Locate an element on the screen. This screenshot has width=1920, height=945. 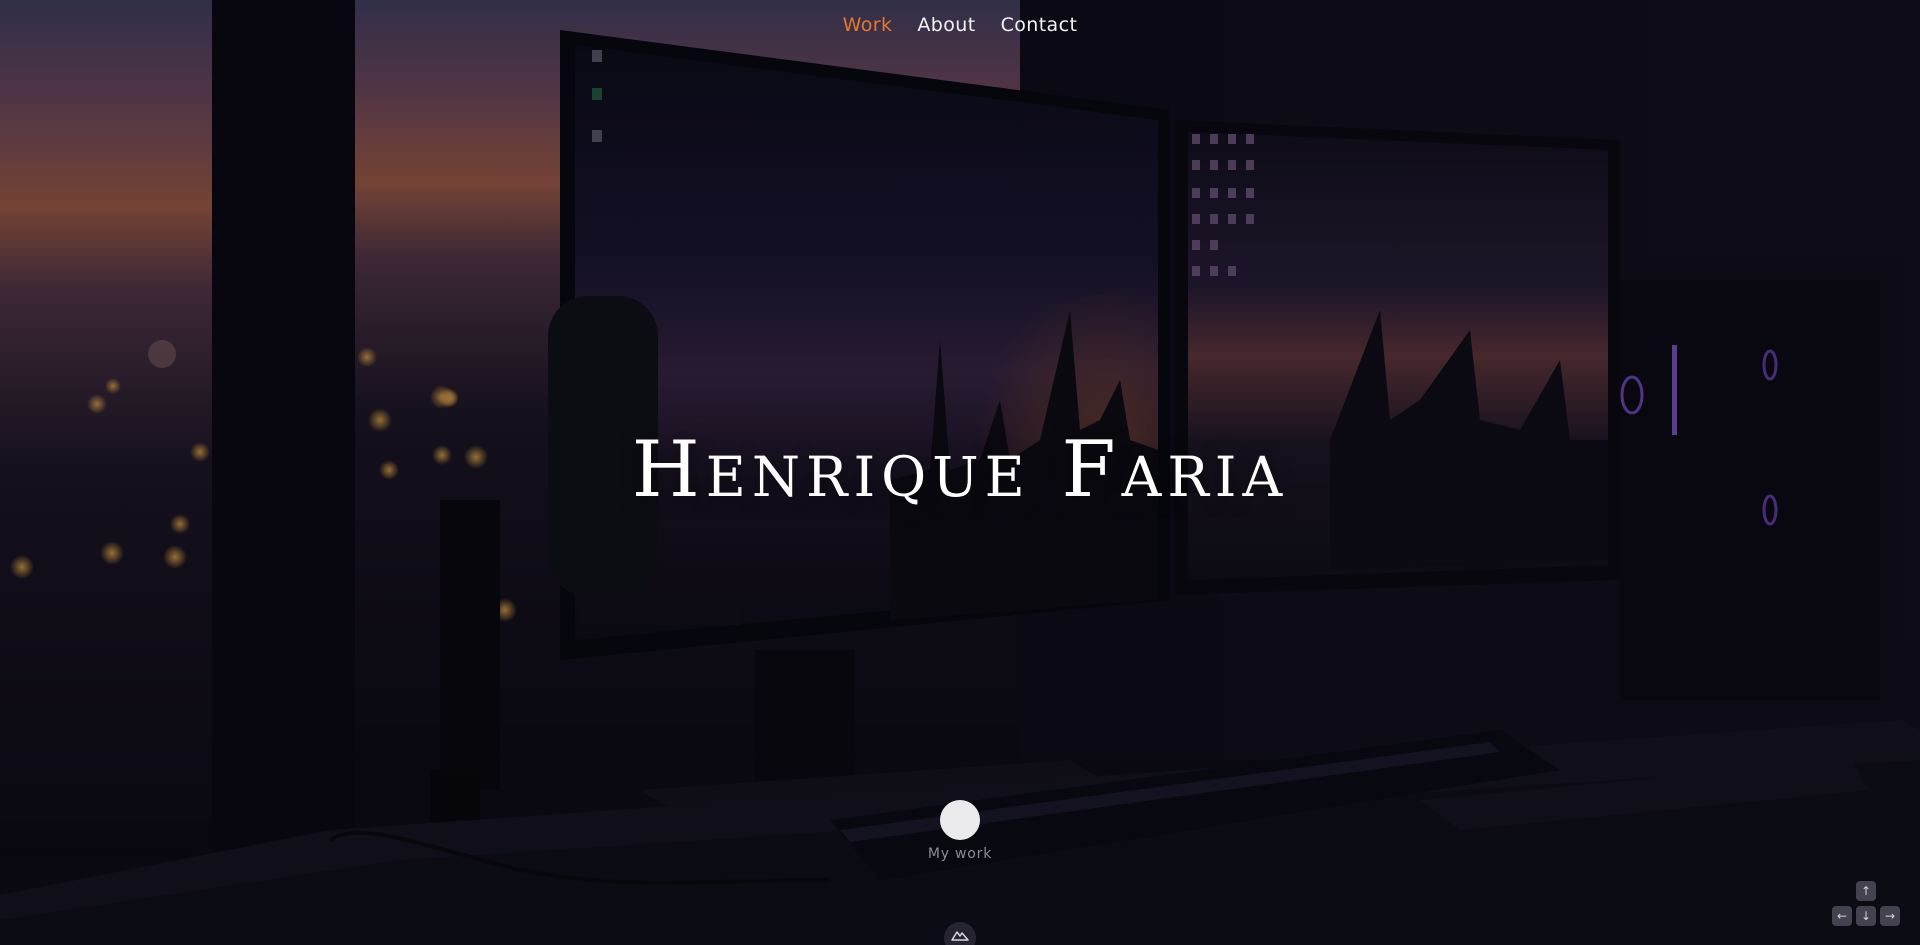
my-work-label: My work is located at coordinates (960, 854).